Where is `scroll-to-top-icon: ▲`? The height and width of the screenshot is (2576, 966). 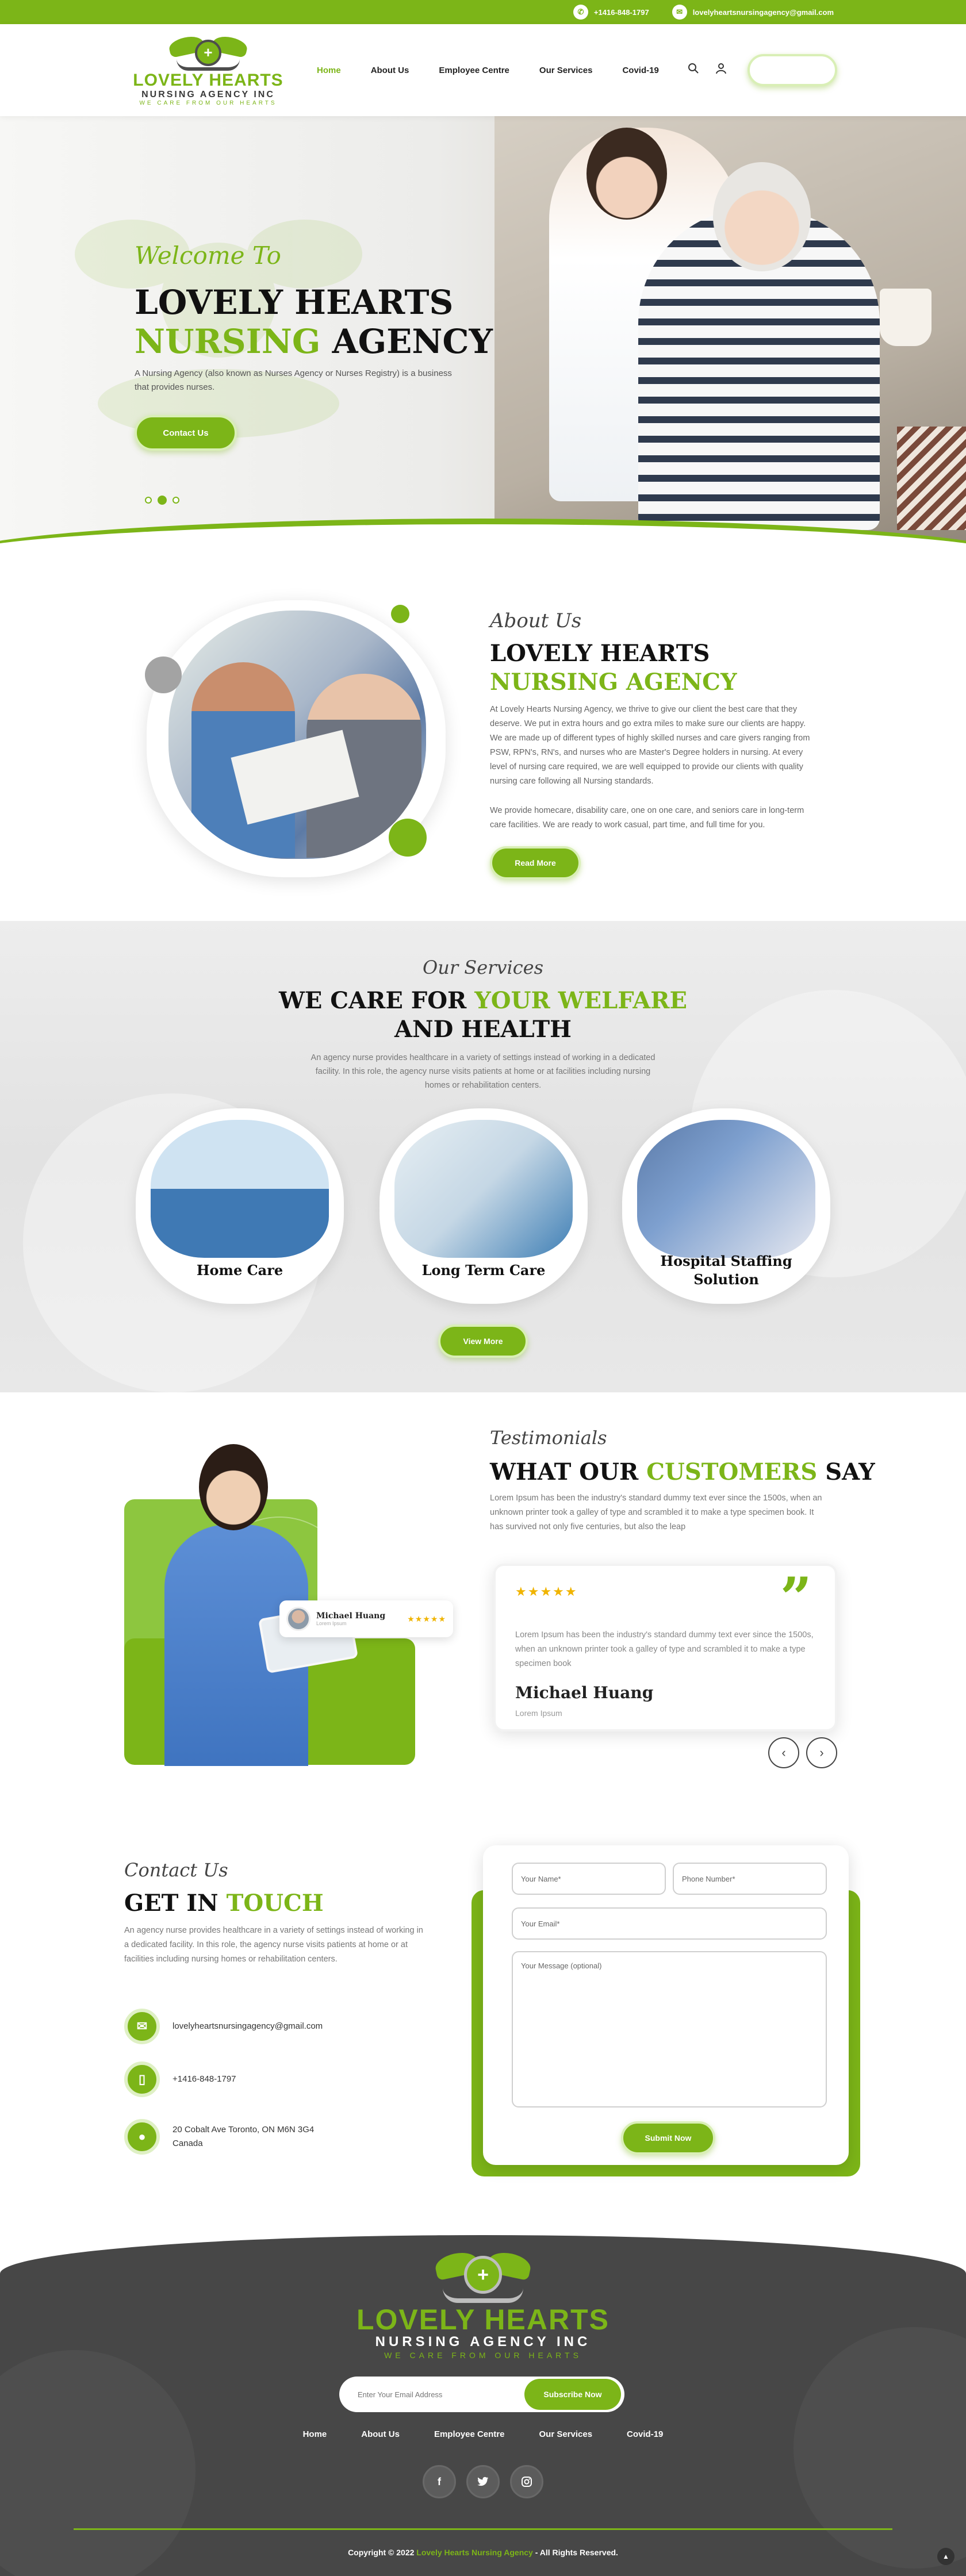
scroll-to-top-icon: ▲ is located at coordinates (945, 2556).